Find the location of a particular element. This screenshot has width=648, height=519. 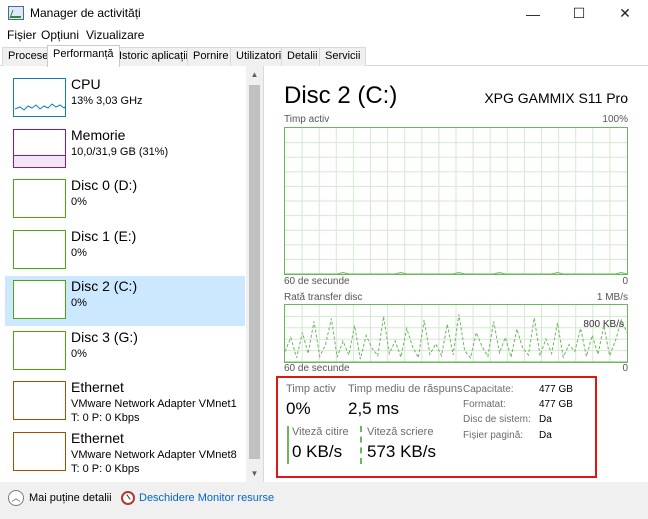

resource-value: VMware Network Adapter VMnet1 is located at coordinates (154, 404).